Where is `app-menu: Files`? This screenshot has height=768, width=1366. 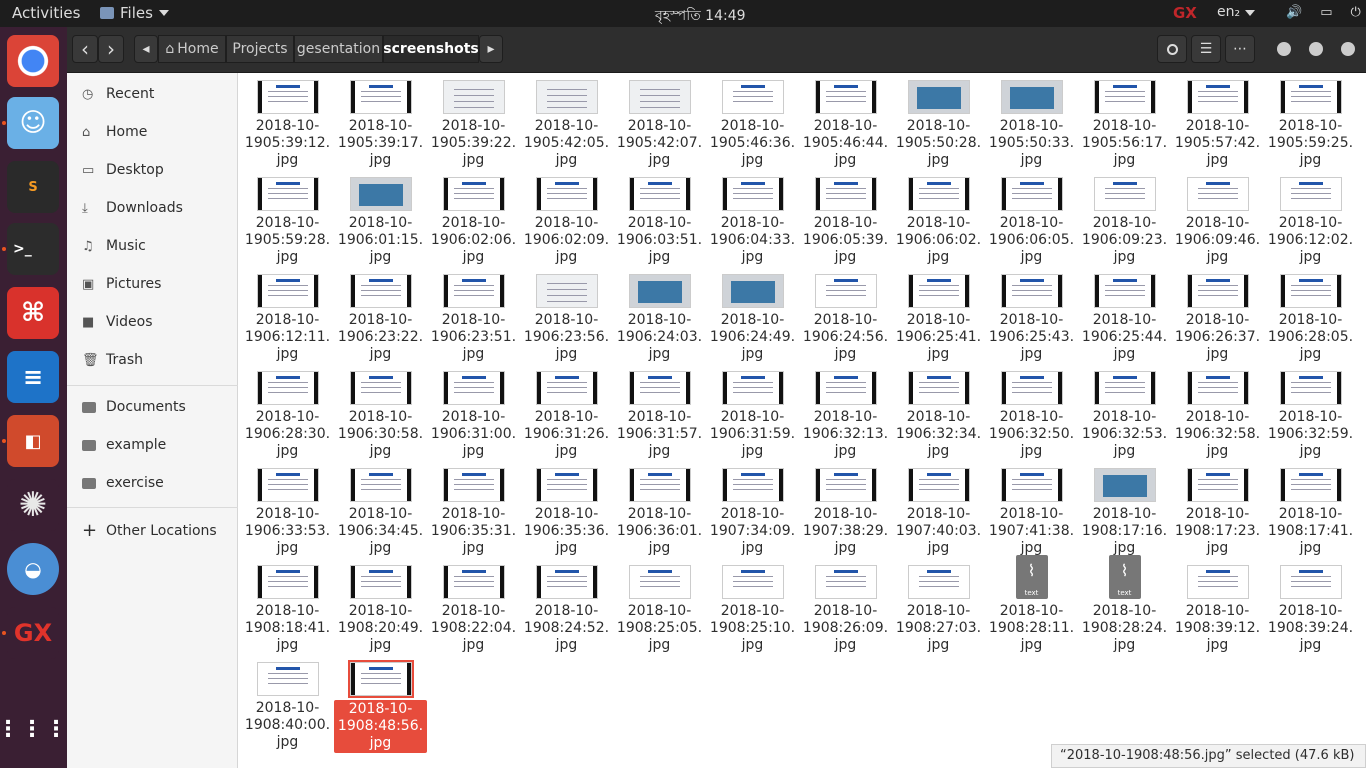 app-menu: Files is located at coordinates (134, 13).